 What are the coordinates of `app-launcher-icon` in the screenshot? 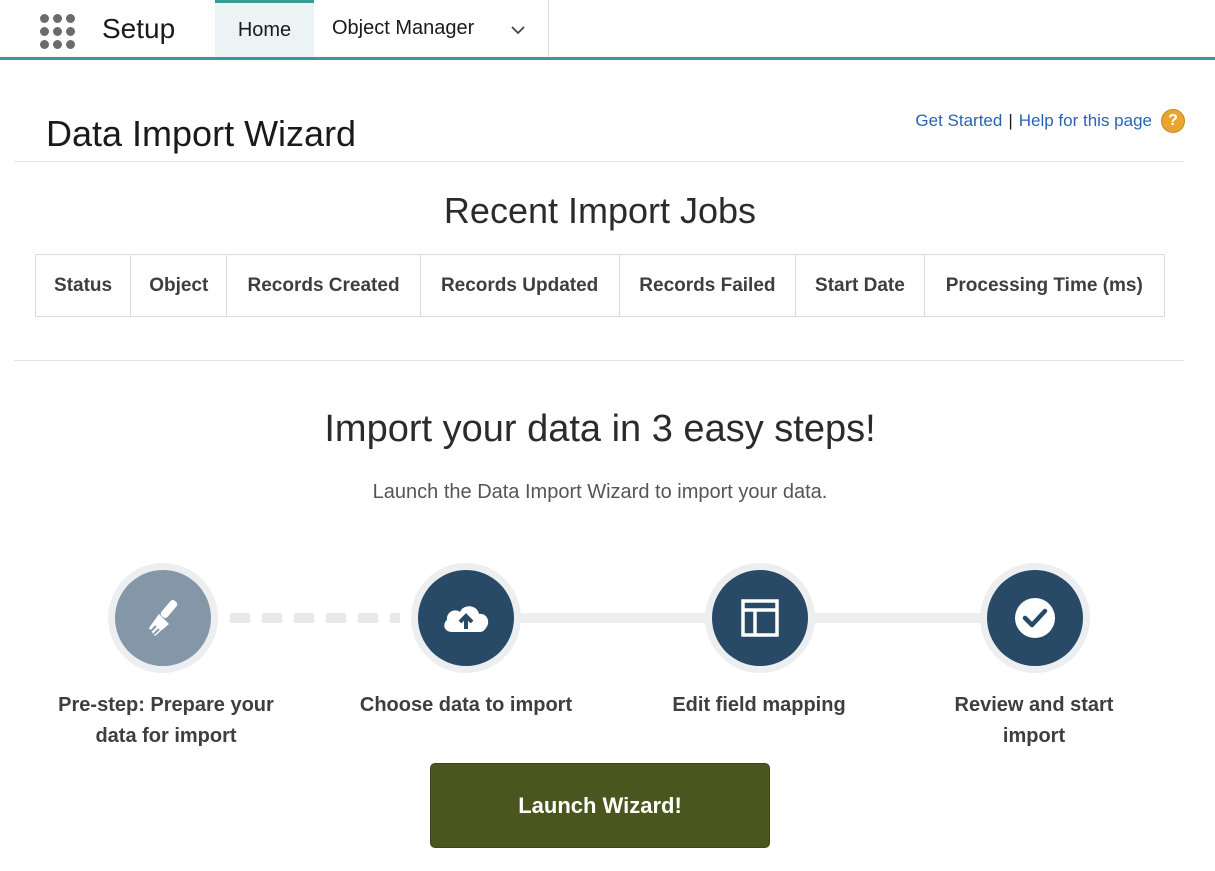 It's located at (57, 31).